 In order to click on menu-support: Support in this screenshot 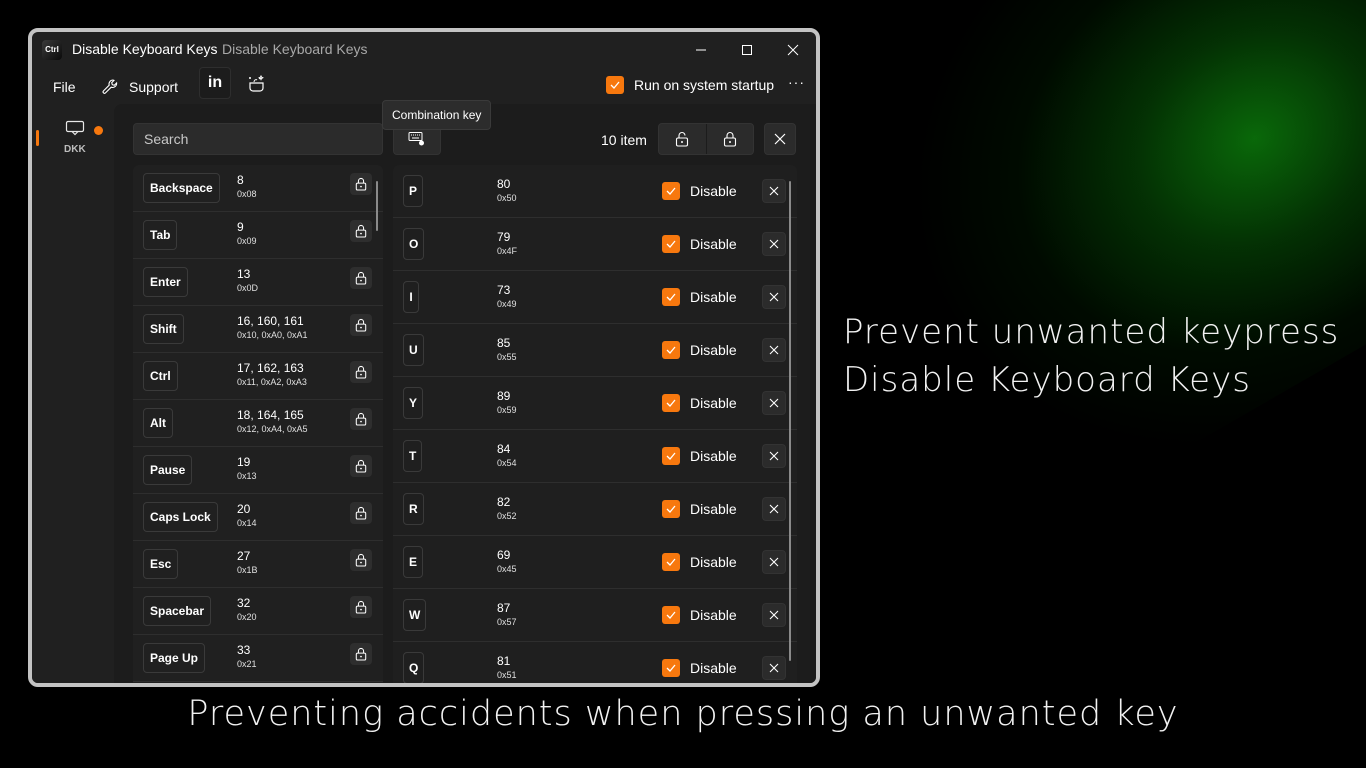, I will do `click(139, 87)`.